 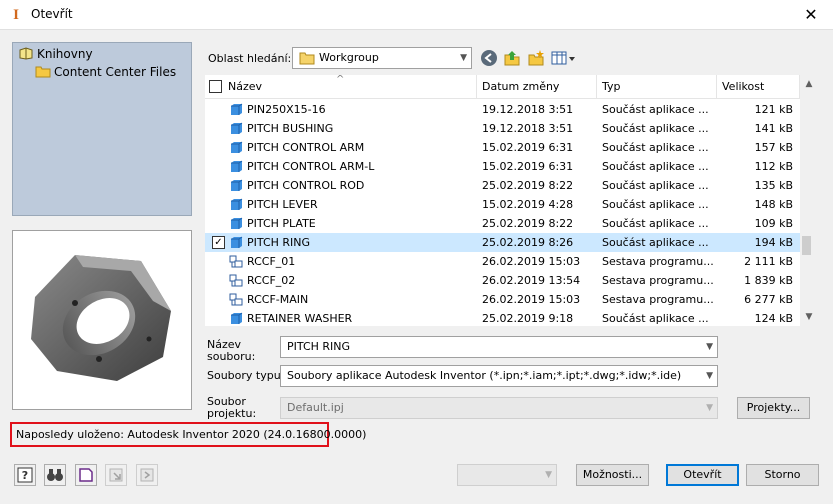 I want to click on row-checkbox: ✓, so click(x=218, y=242).